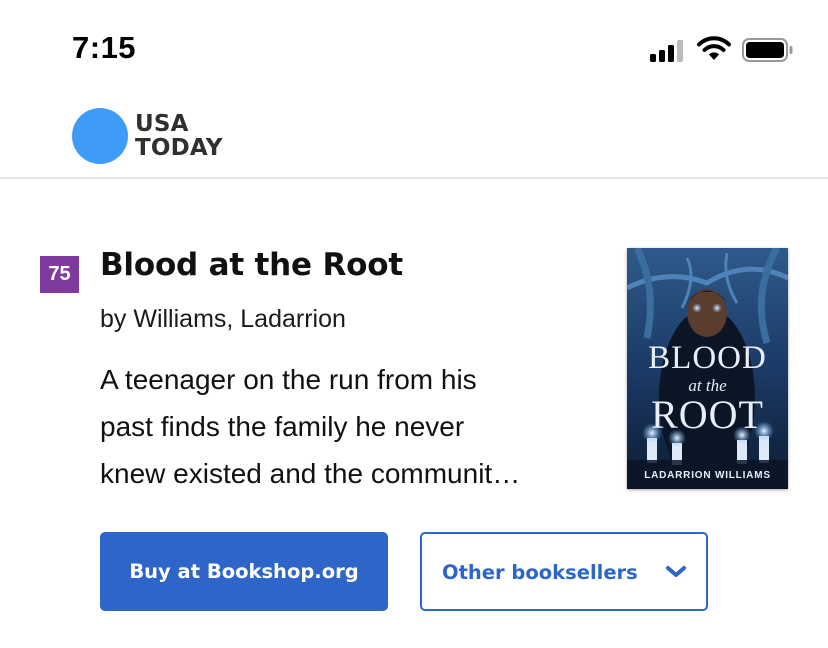 The width and height of the screenshot is (828, 648). I want to click on cover-title-line-1: BLOOD, so click(707, 358).